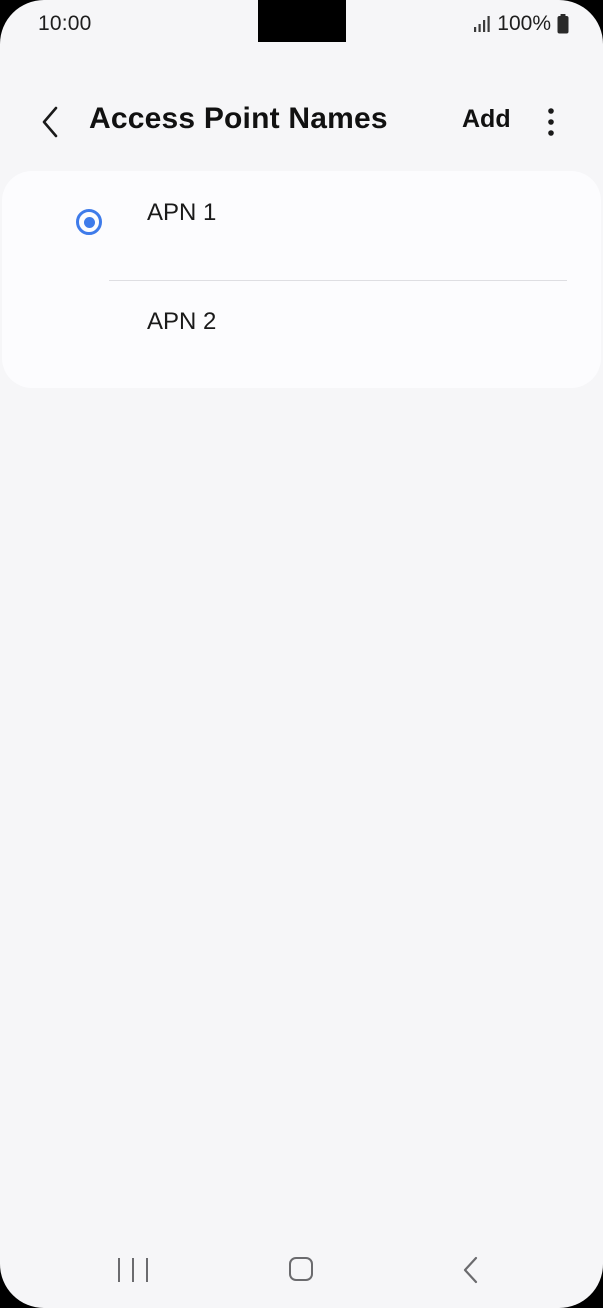  I want to click on back-arrow-icon, so click(50, 122).